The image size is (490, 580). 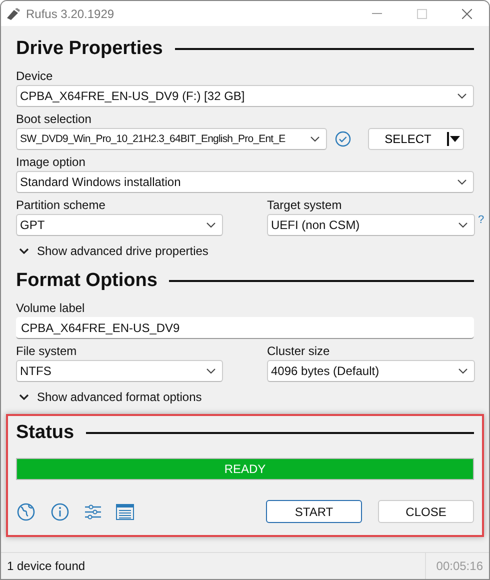 I want to click on select-button: SELECT, so click(x=416, y=139).